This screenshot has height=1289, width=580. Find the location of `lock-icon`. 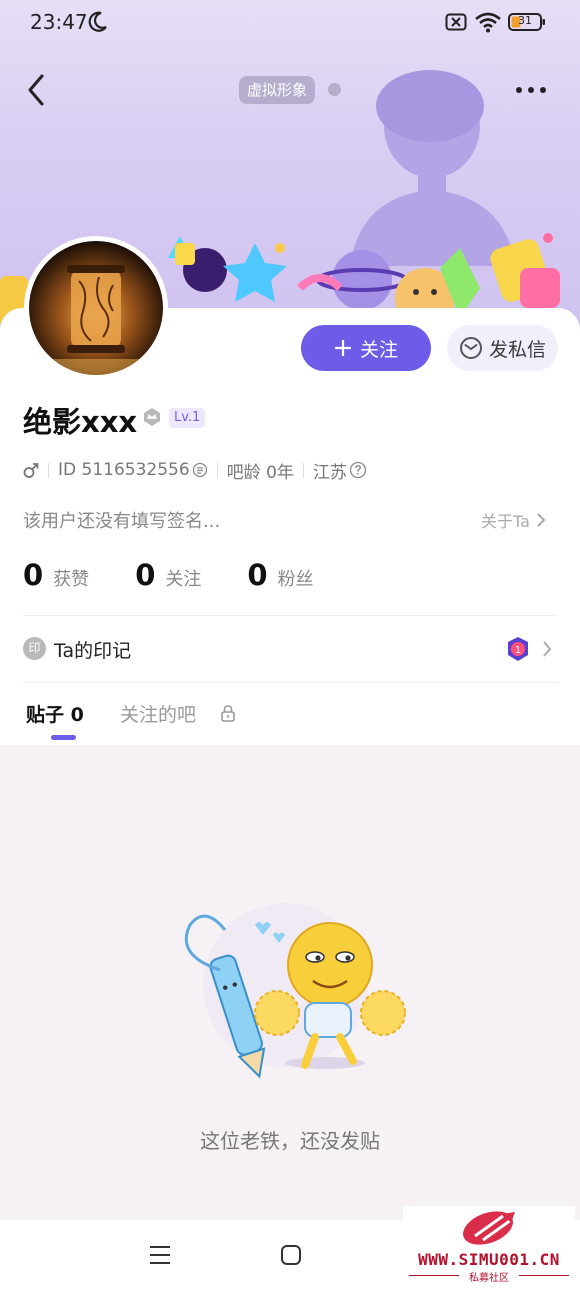

lock-icon is located at coordinates (228, 713).